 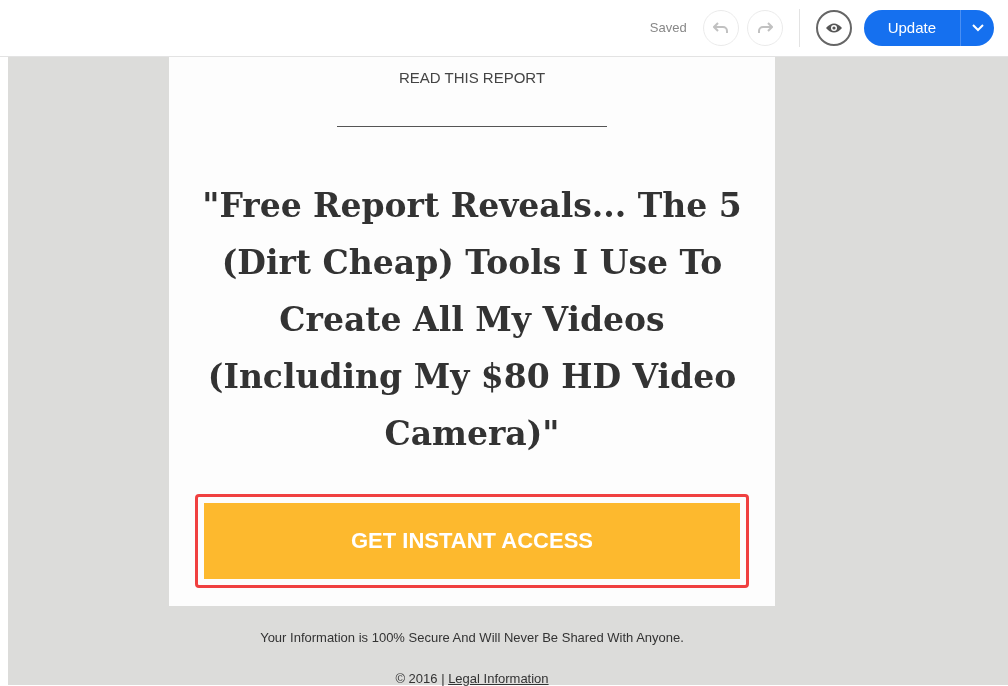 I want to click on eye-icon, so click(x=833, y=28).